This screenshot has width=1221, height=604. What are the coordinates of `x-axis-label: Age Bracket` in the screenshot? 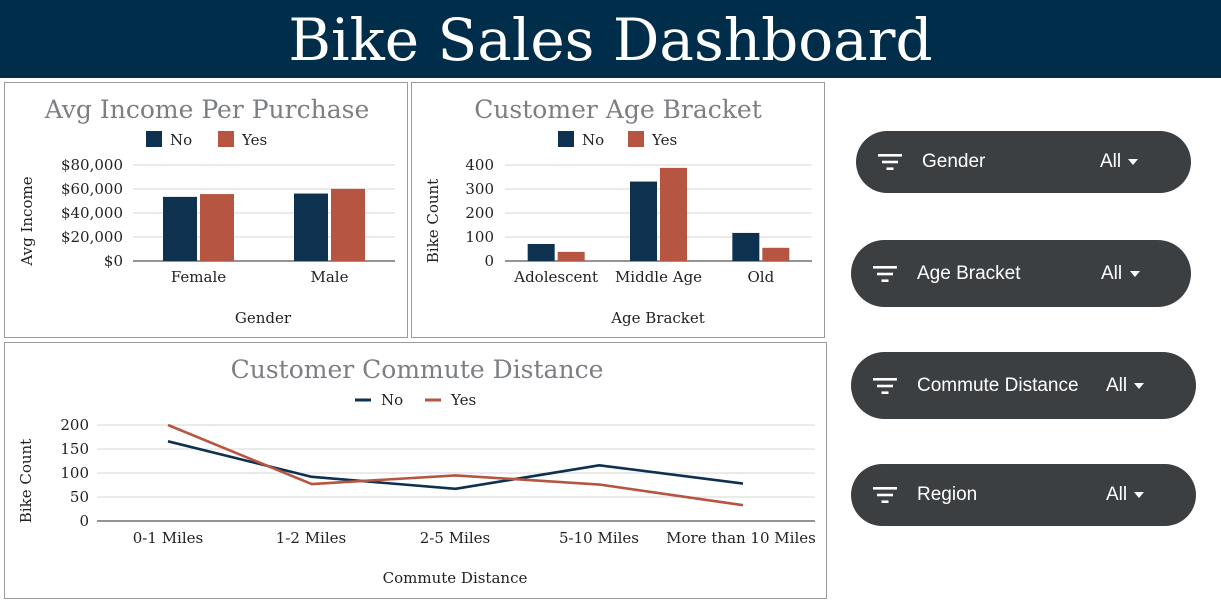 It's located at (657, 318).